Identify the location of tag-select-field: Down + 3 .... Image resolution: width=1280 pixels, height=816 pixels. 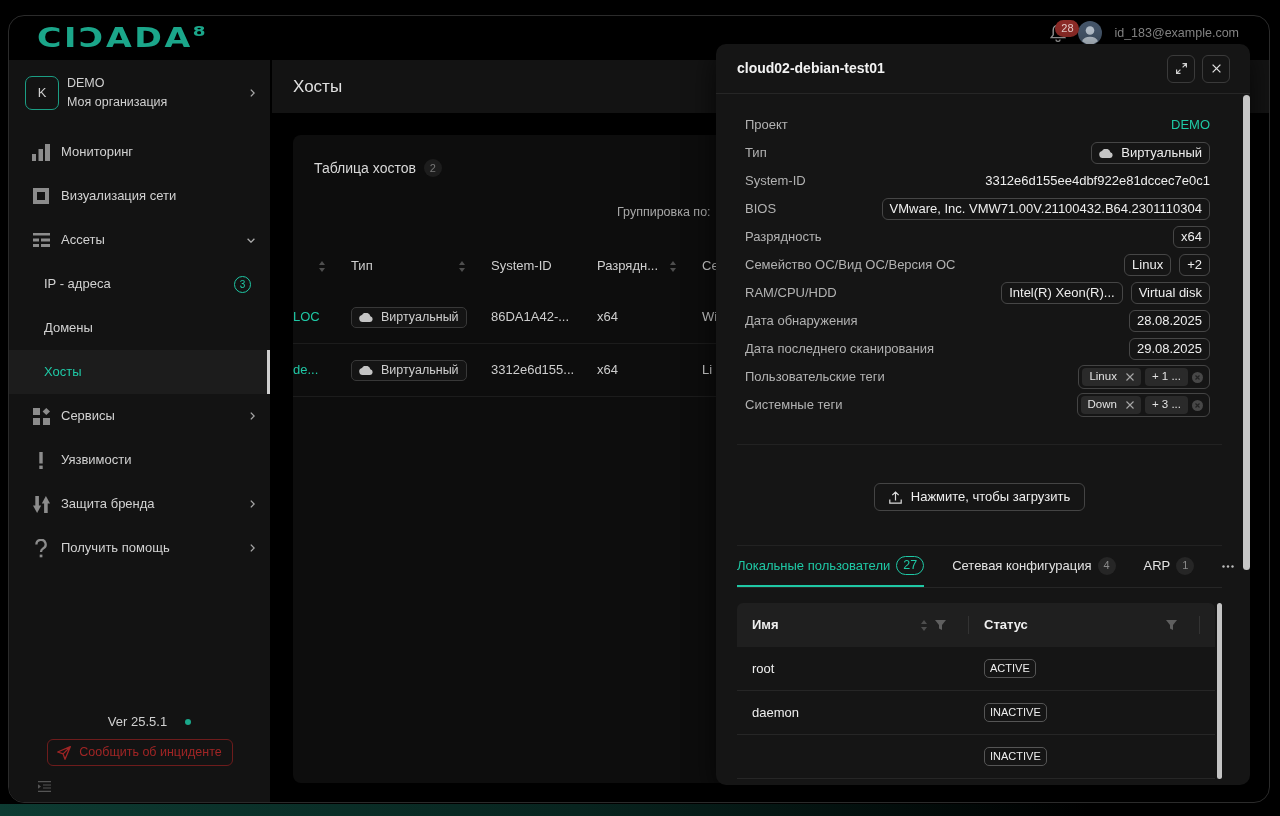
(1143, 405).